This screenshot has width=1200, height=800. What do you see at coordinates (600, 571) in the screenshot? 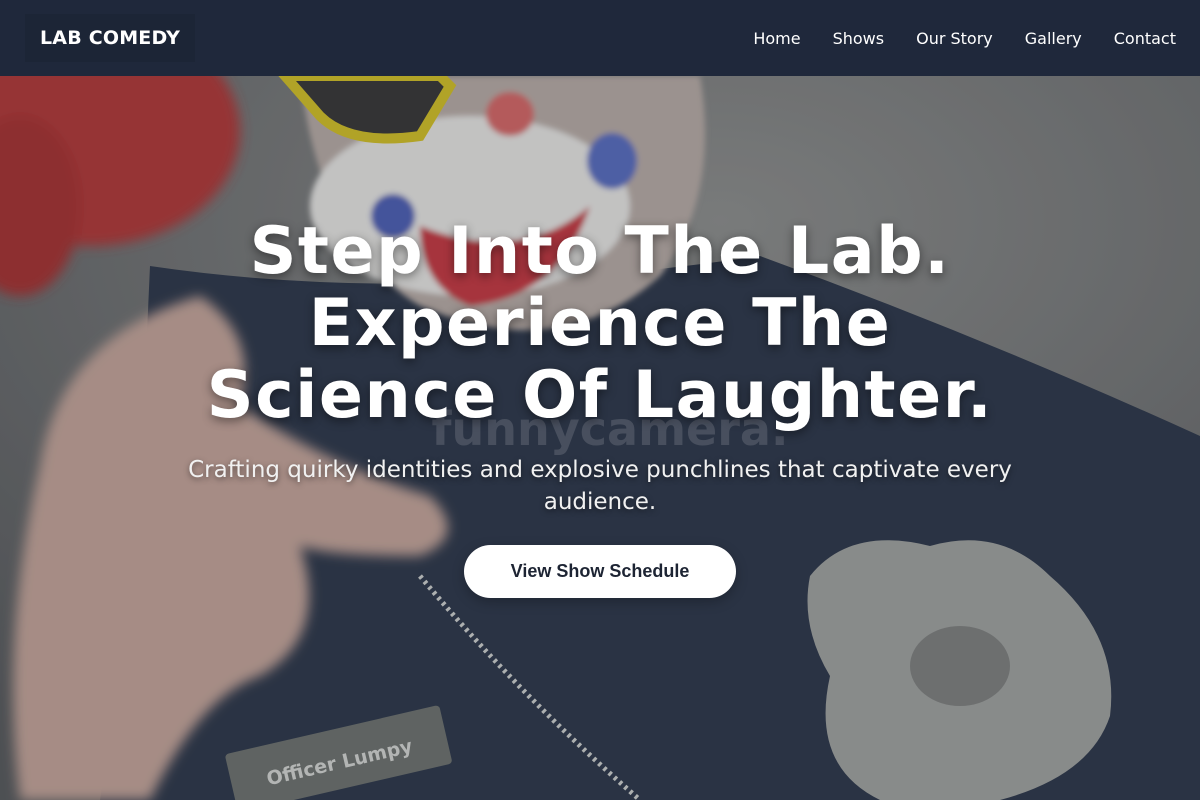
I see `view-show-schedule-button: View Show Schedule` at bounding box center [600, 571].